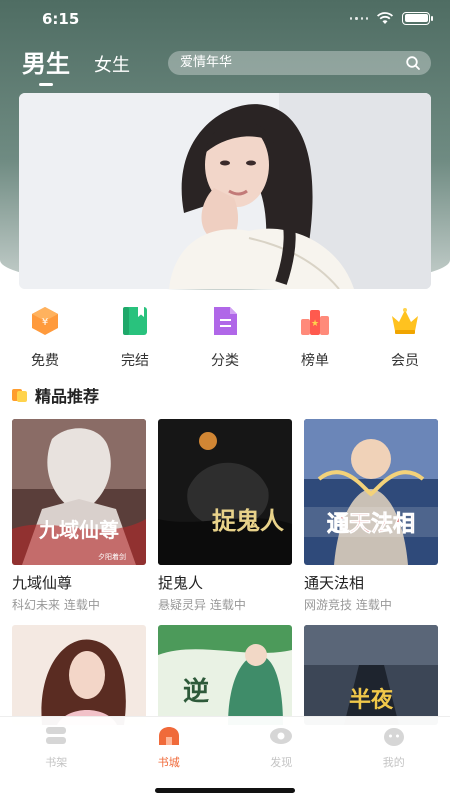 The image size is (450, 800). What do you see at coordinates (348, 605) in the screenshot?
I see `book-meta: 网游竞技 连载中` at bounding box center [348, 605].